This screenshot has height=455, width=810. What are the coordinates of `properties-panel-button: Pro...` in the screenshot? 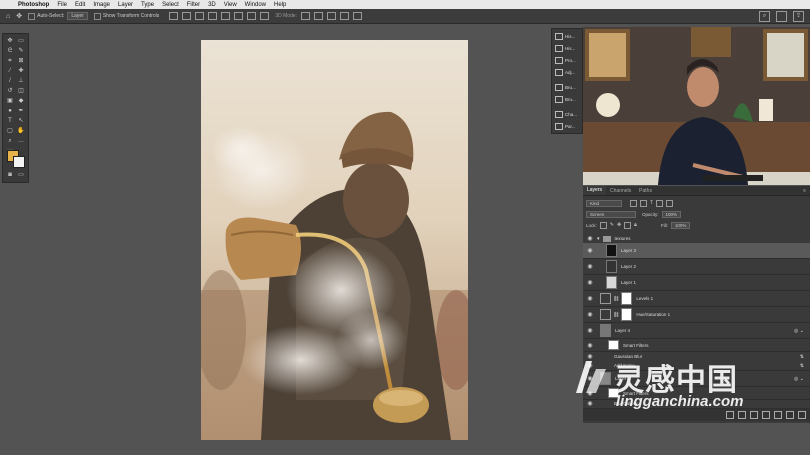 It's located at (565, 60).